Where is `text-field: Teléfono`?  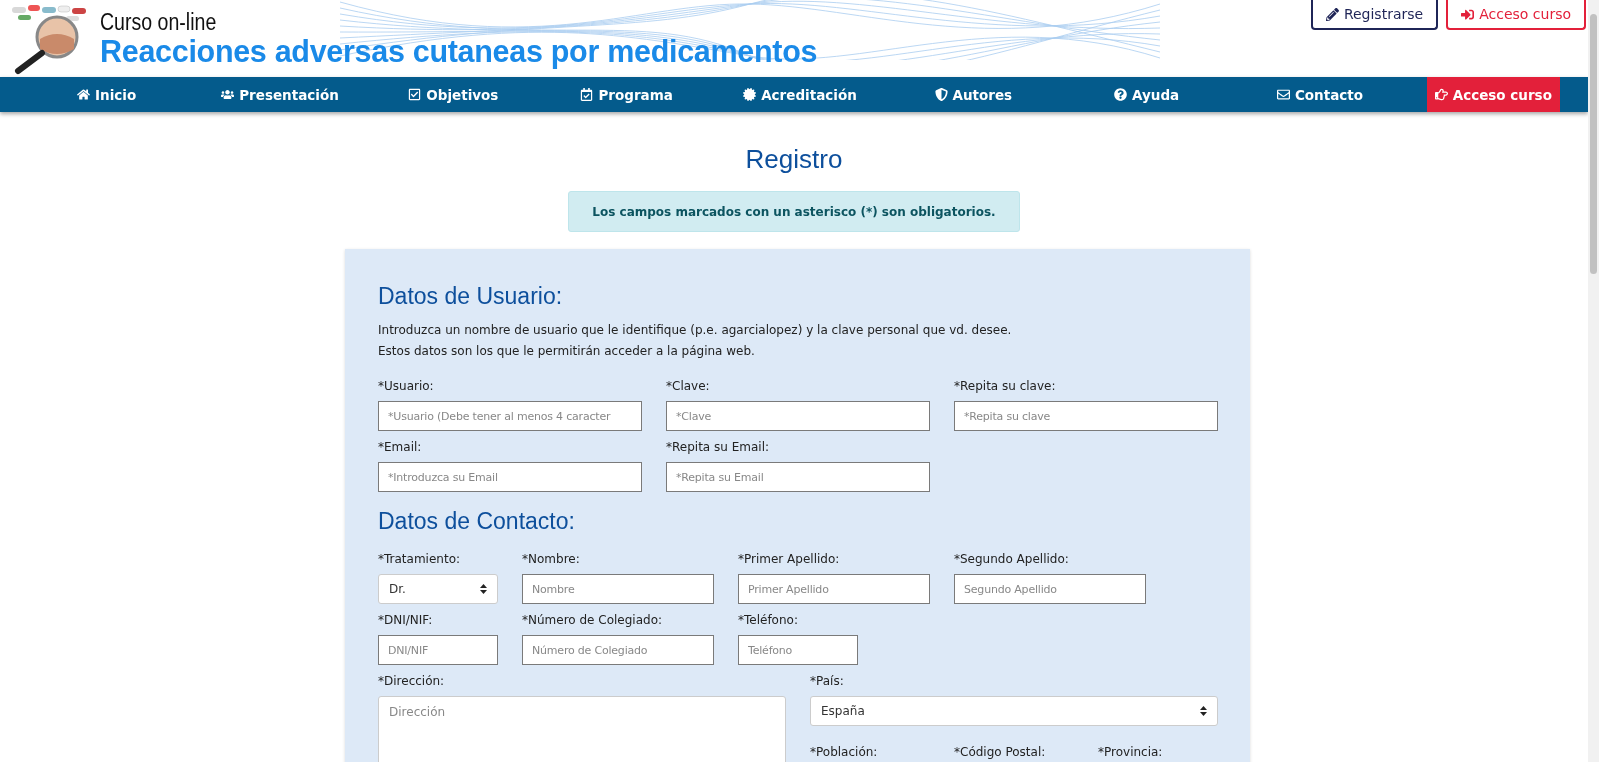
text-field: Teléfono is located at coordinates (798, 650).